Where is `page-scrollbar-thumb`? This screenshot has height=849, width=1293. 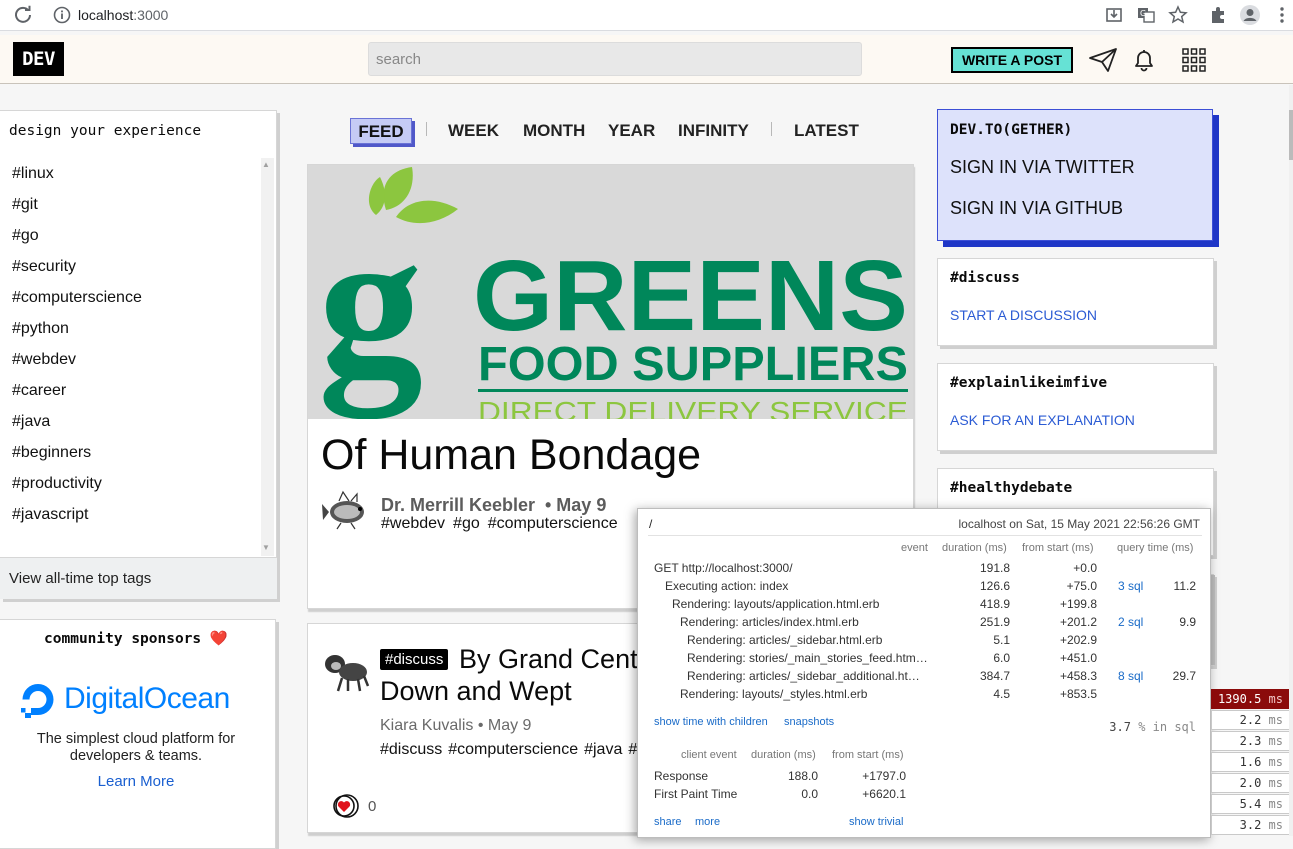 page-scrollbar-thumb is located at coordinates (1291, 135).